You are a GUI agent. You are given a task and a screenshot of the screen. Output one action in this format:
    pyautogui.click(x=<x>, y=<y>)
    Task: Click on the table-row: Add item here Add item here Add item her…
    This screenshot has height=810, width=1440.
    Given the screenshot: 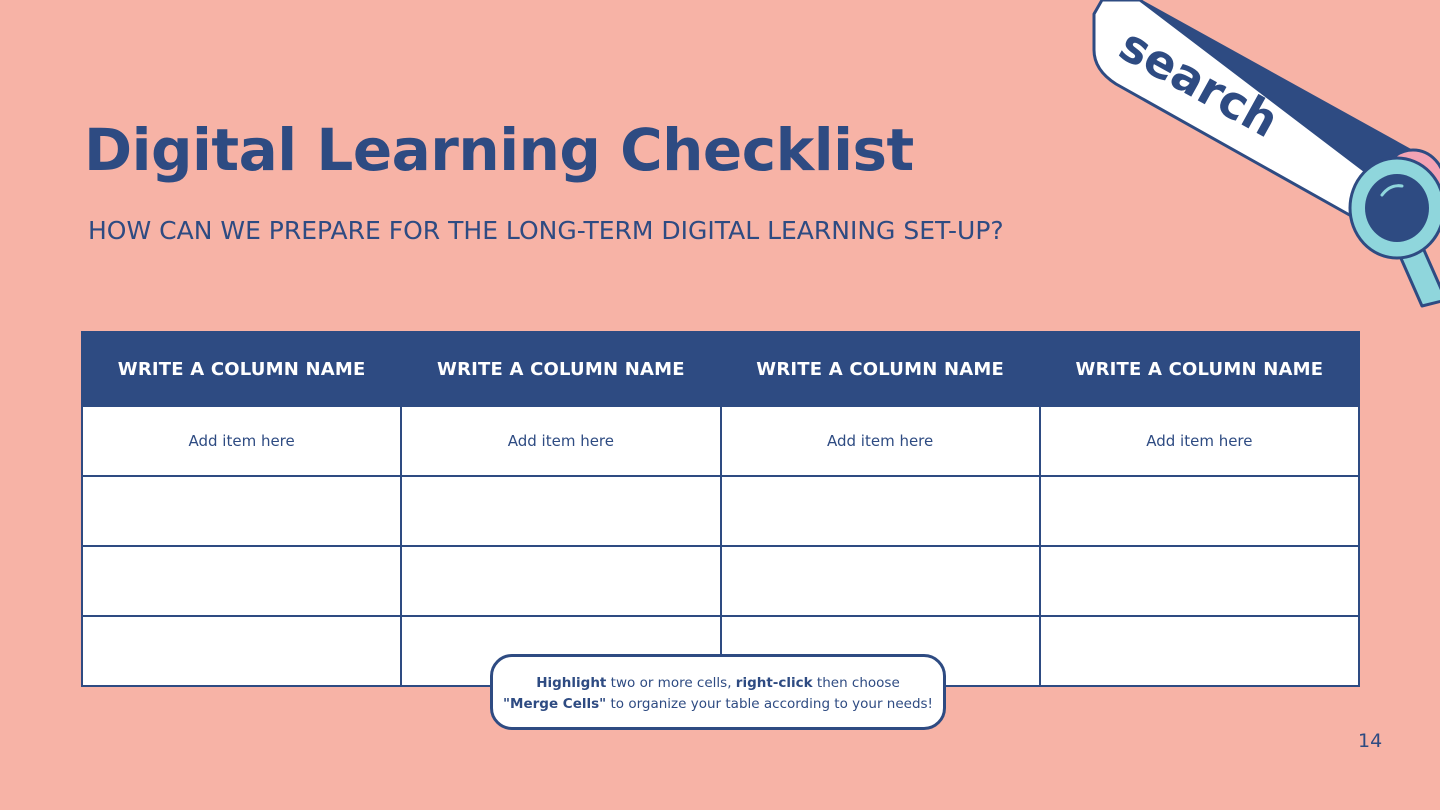 What is the action you would take?
    pyautogui.click(x=720, y=441)
    